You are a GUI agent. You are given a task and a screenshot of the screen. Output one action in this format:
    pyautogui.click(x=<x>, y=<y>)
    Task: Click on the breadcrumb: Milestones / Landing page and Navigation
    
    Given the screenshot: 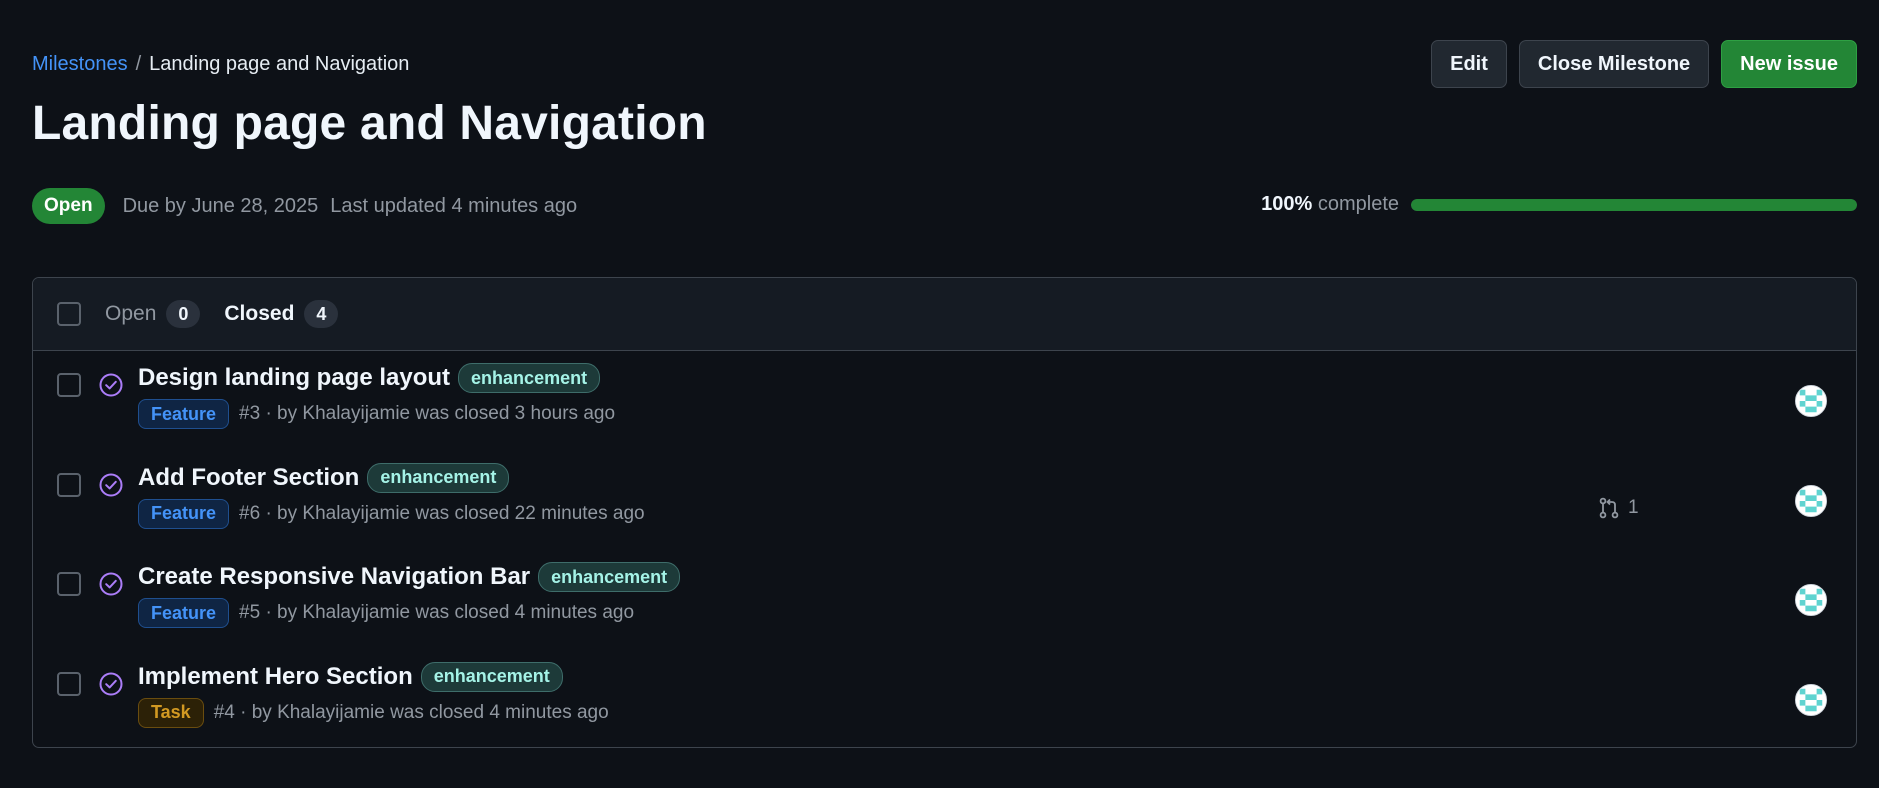 What is the action you would take?
    pyautogui.click(x=220, y=64)
    